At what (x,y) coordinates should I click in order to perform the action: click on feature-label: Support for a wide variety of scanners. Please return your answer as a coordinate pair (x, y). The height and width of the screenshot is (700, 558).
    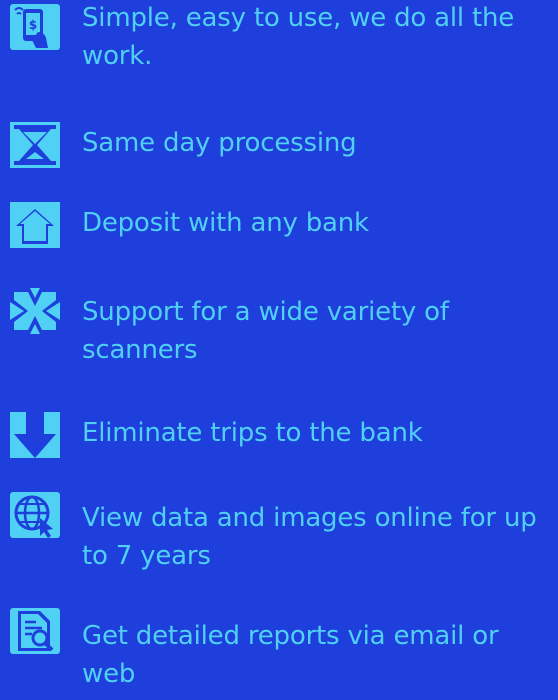
    Looking at the image, I should click on (265, 331).